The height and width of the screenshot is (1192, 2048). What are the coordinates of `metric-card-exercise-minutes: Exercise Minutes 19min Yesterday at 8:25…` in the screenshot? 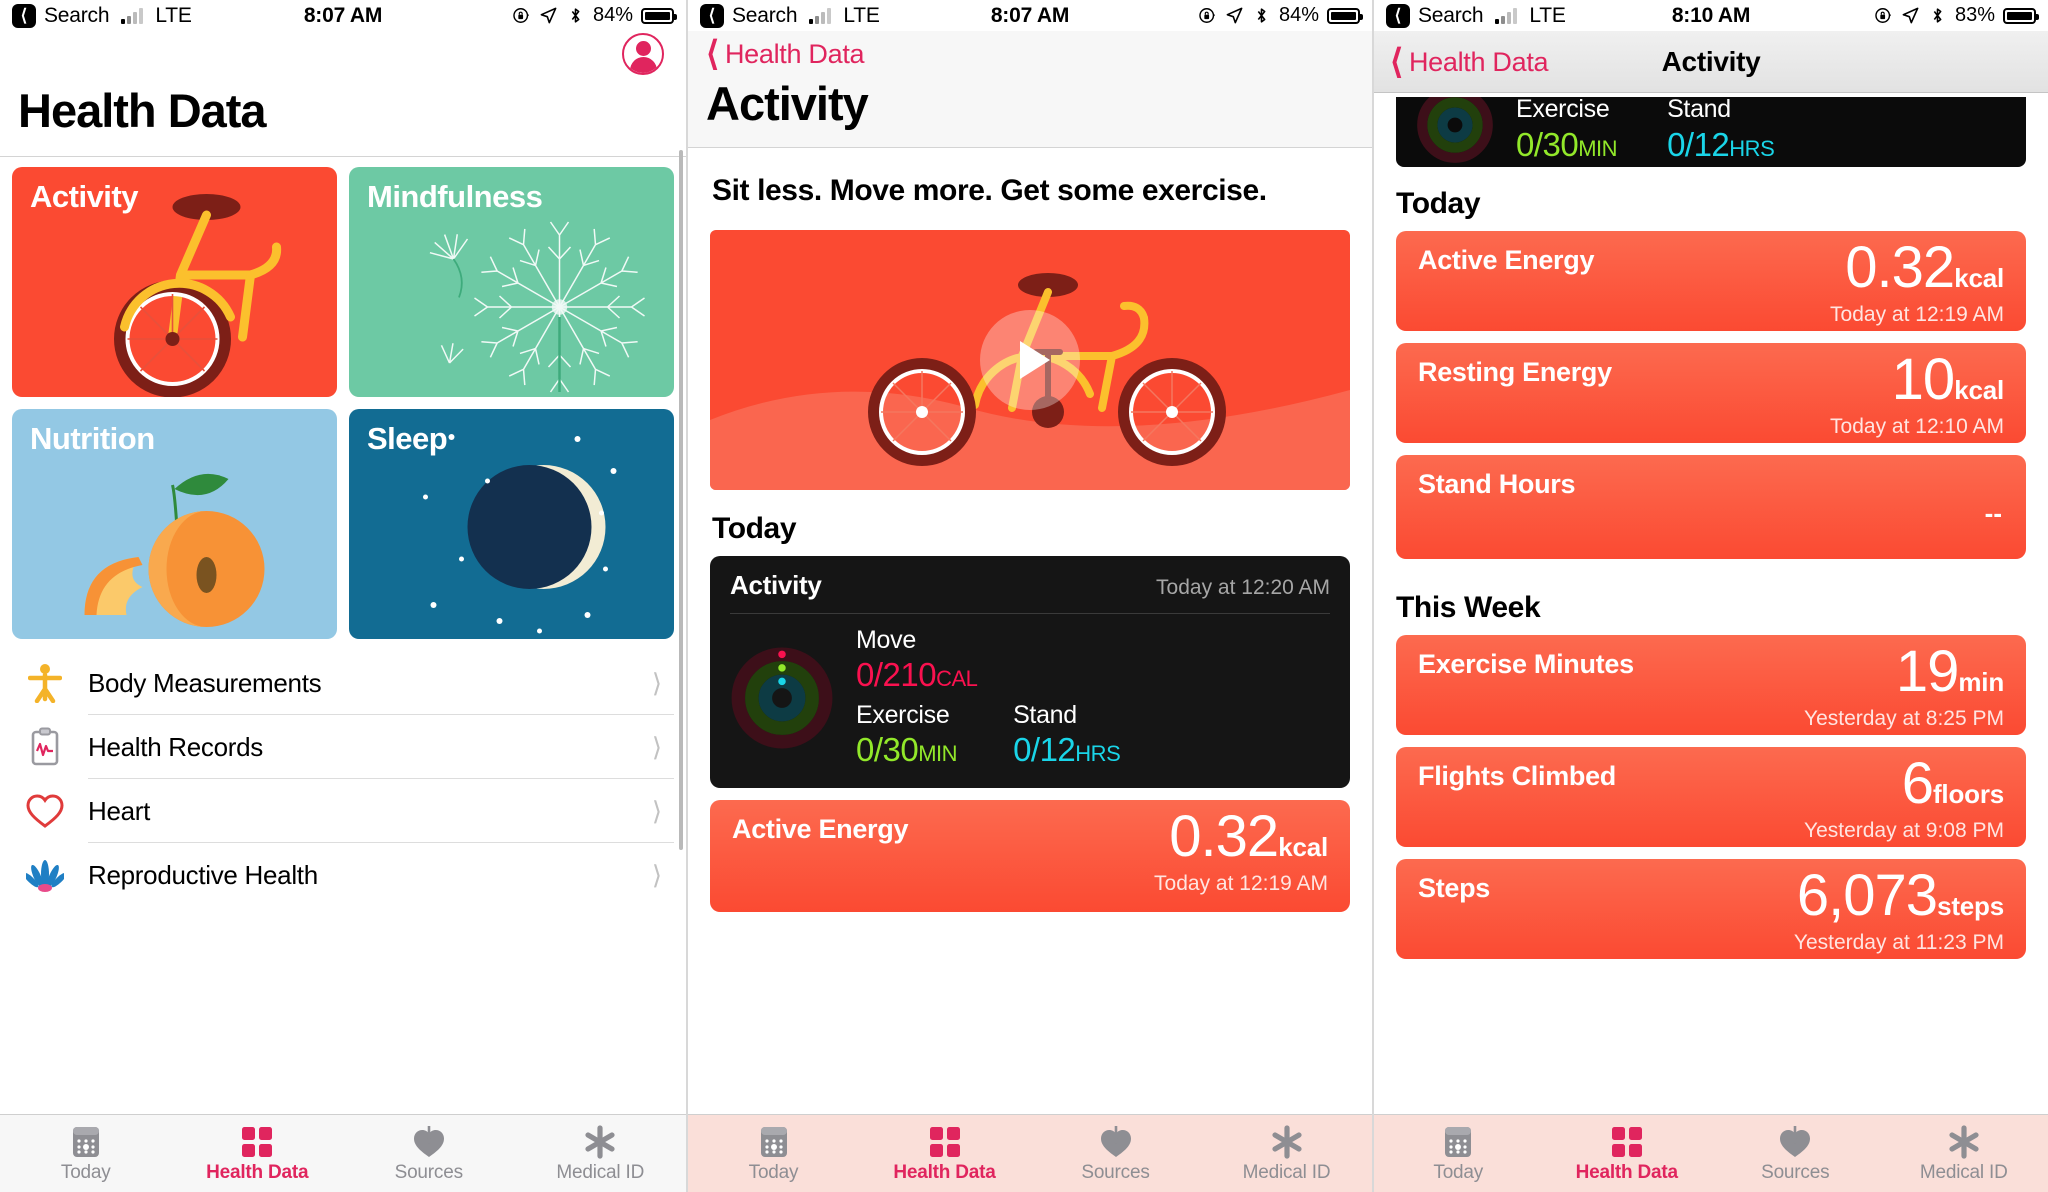 It's located at (1711, 685).